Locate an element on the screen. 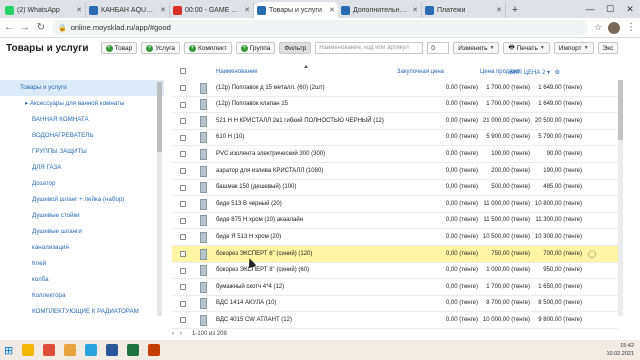 The height and width of the screenshot is (360, 640). prev-page-icon: ‹ is located at coordinates (173, 334).